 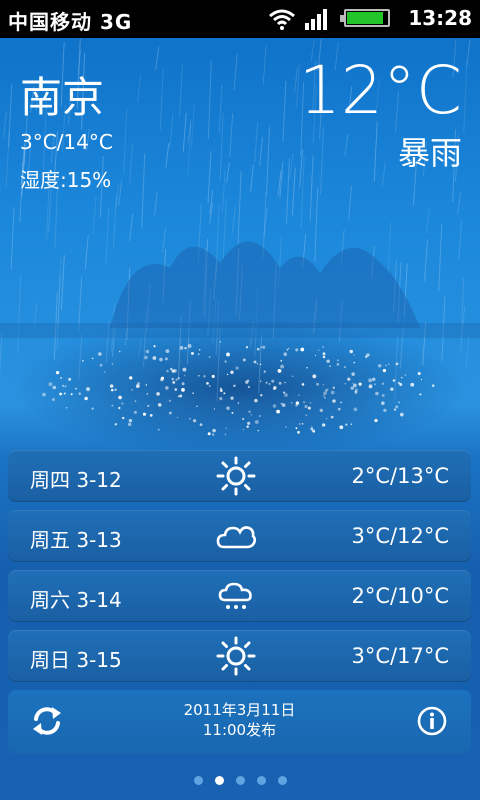 What do you see at coordinates (400, 536) in the screenshot?
I see `forecast-temp-range: 3°C/12°C` at bounding box center [400, 536].